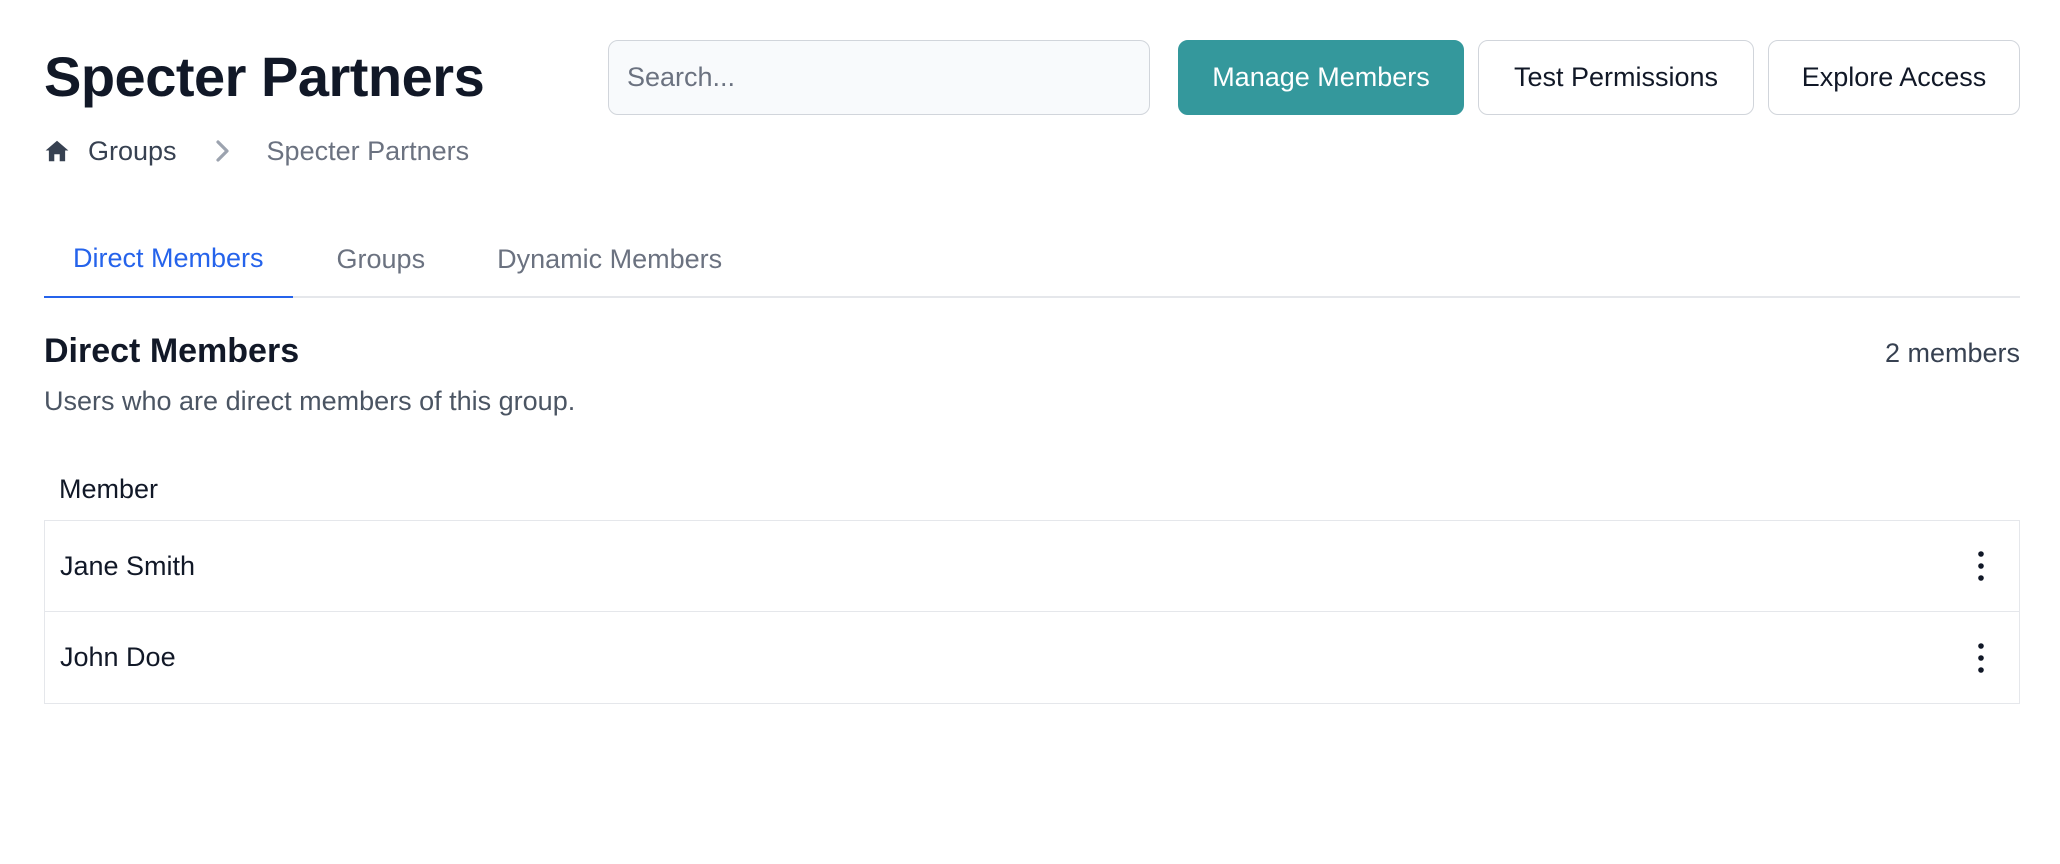 Image resolution: width=2060 pixels, height=864 pixels. Describe the element at coordinates (1032, 259) in the screenshot. I see `tab-bar: Direct Members Groups Dynamic Members` at that location.